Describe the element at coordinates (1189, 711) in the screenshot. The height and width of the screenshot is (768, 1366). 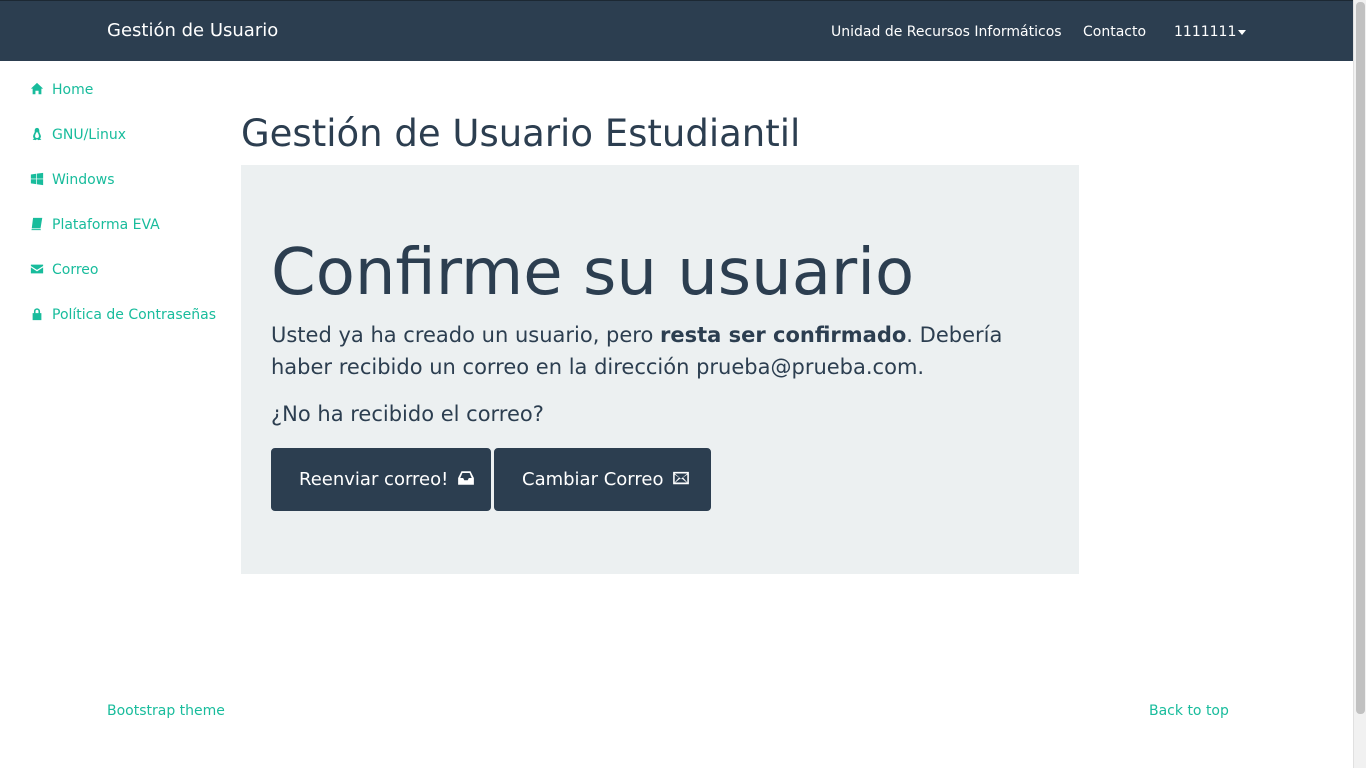
I see `back-to-top-link: Back to top` at that location.